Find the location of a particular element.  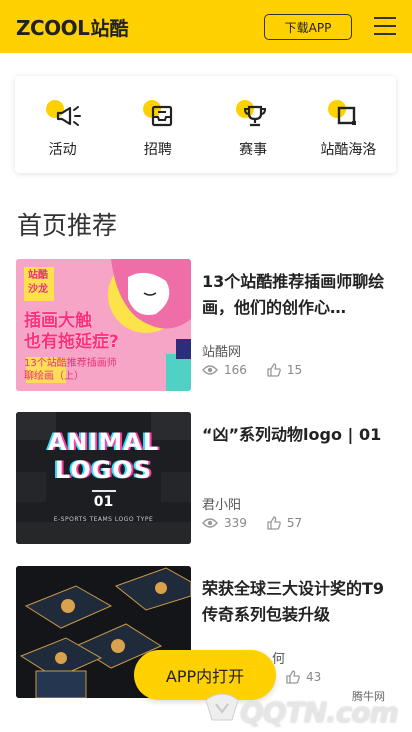

nav-item-contest: 赛事 is located at coordinates (253, 124).